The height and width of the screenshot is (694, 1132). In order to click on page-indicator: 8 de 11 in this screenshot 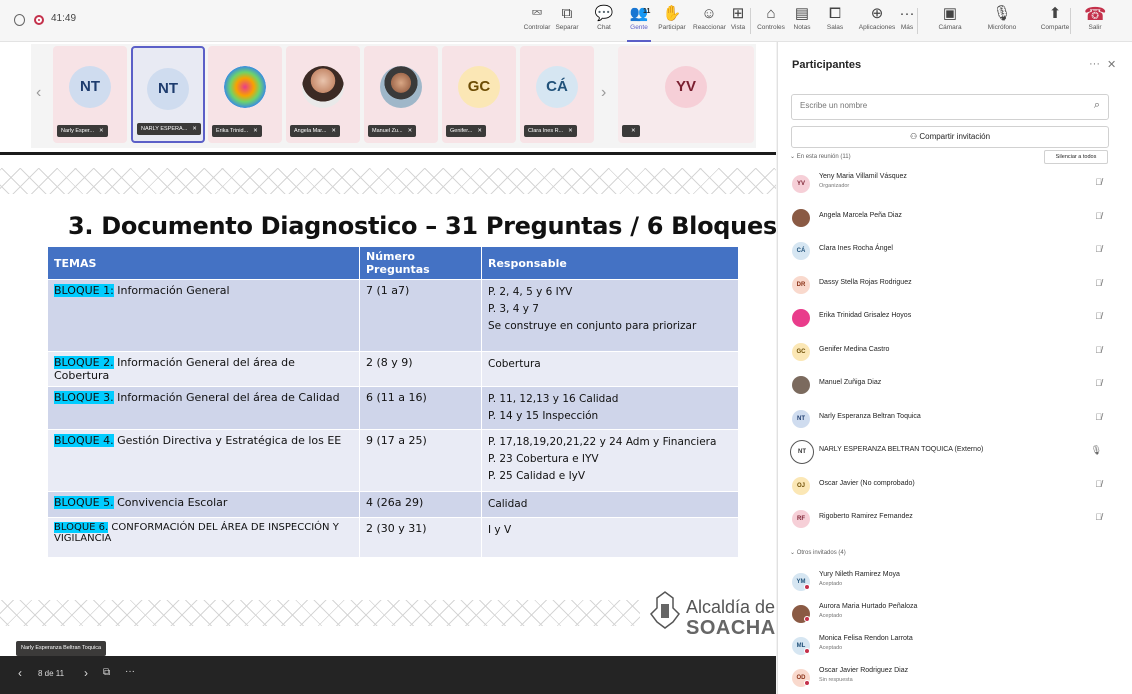, I will do `click(51, 673)`.